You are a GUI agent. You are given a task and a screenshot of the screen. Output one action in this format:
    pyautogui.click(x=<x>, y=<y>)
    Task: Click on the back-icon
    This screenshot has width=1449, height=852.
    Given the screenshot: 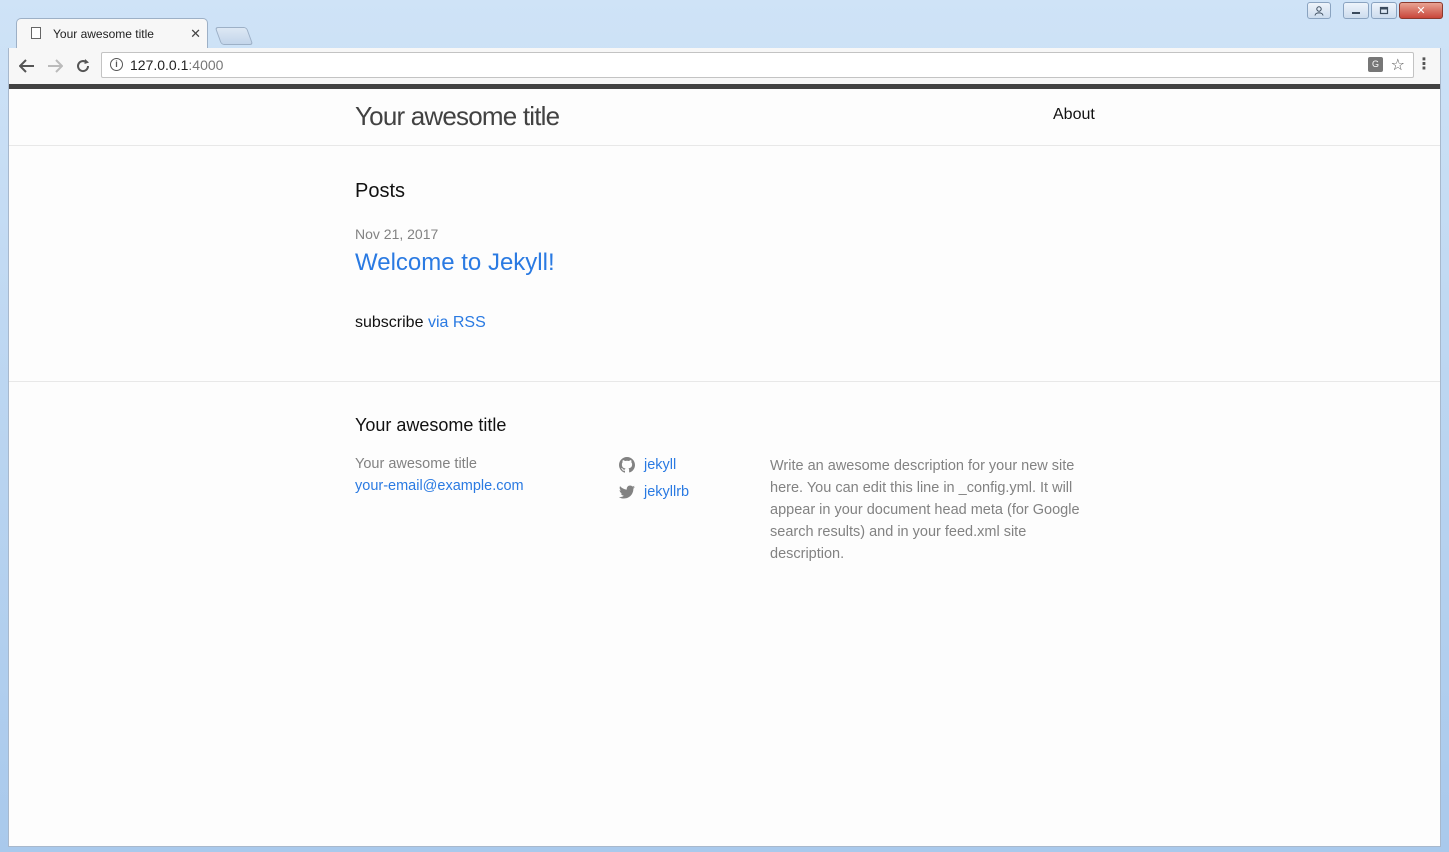 What is the action you would take?
    pyautogui.click(x=27, y=66)
    